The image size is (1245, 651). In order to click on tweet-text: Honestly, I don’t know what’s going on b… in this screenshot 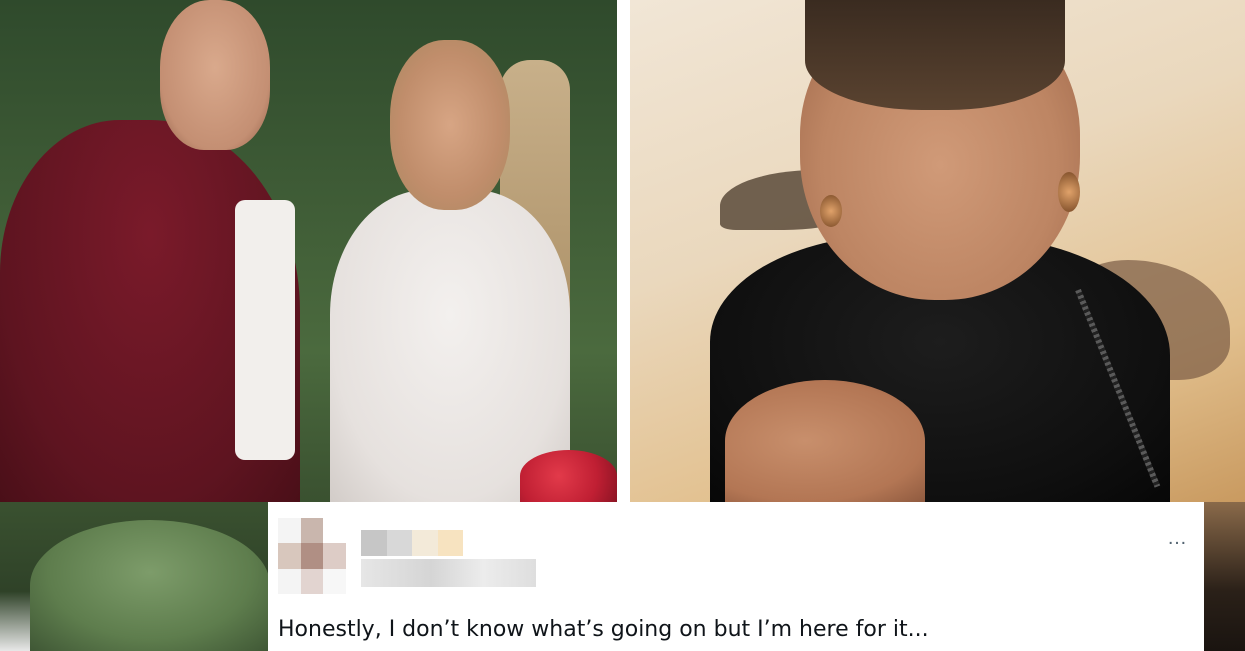, I will do `click(603, 629)`.